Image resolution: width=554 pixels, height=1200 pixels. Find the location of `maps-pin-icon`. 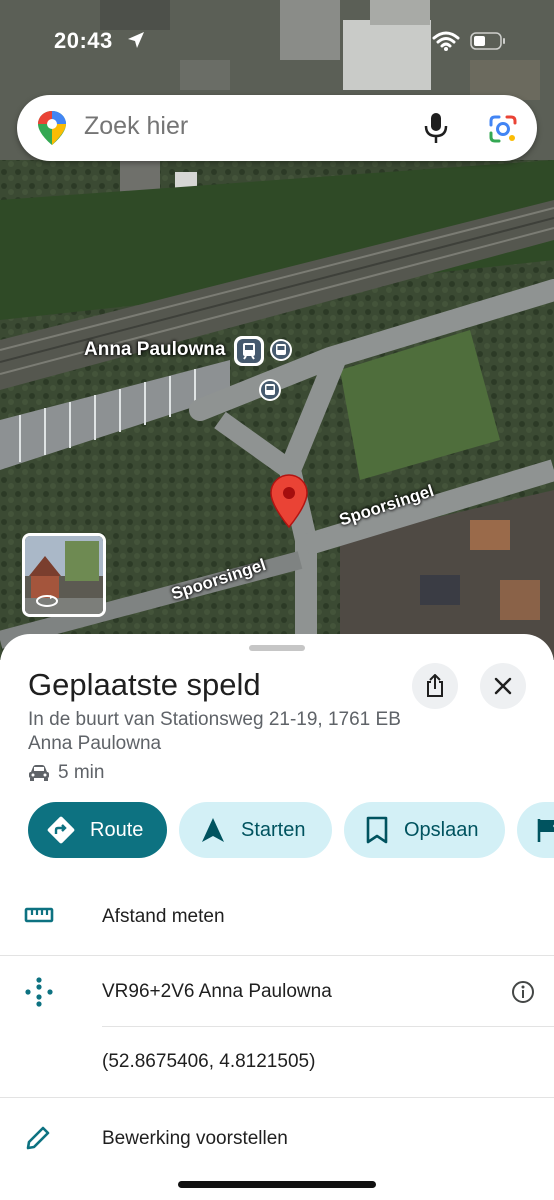

maps-pin-icon is located at coordinates (52, 128).